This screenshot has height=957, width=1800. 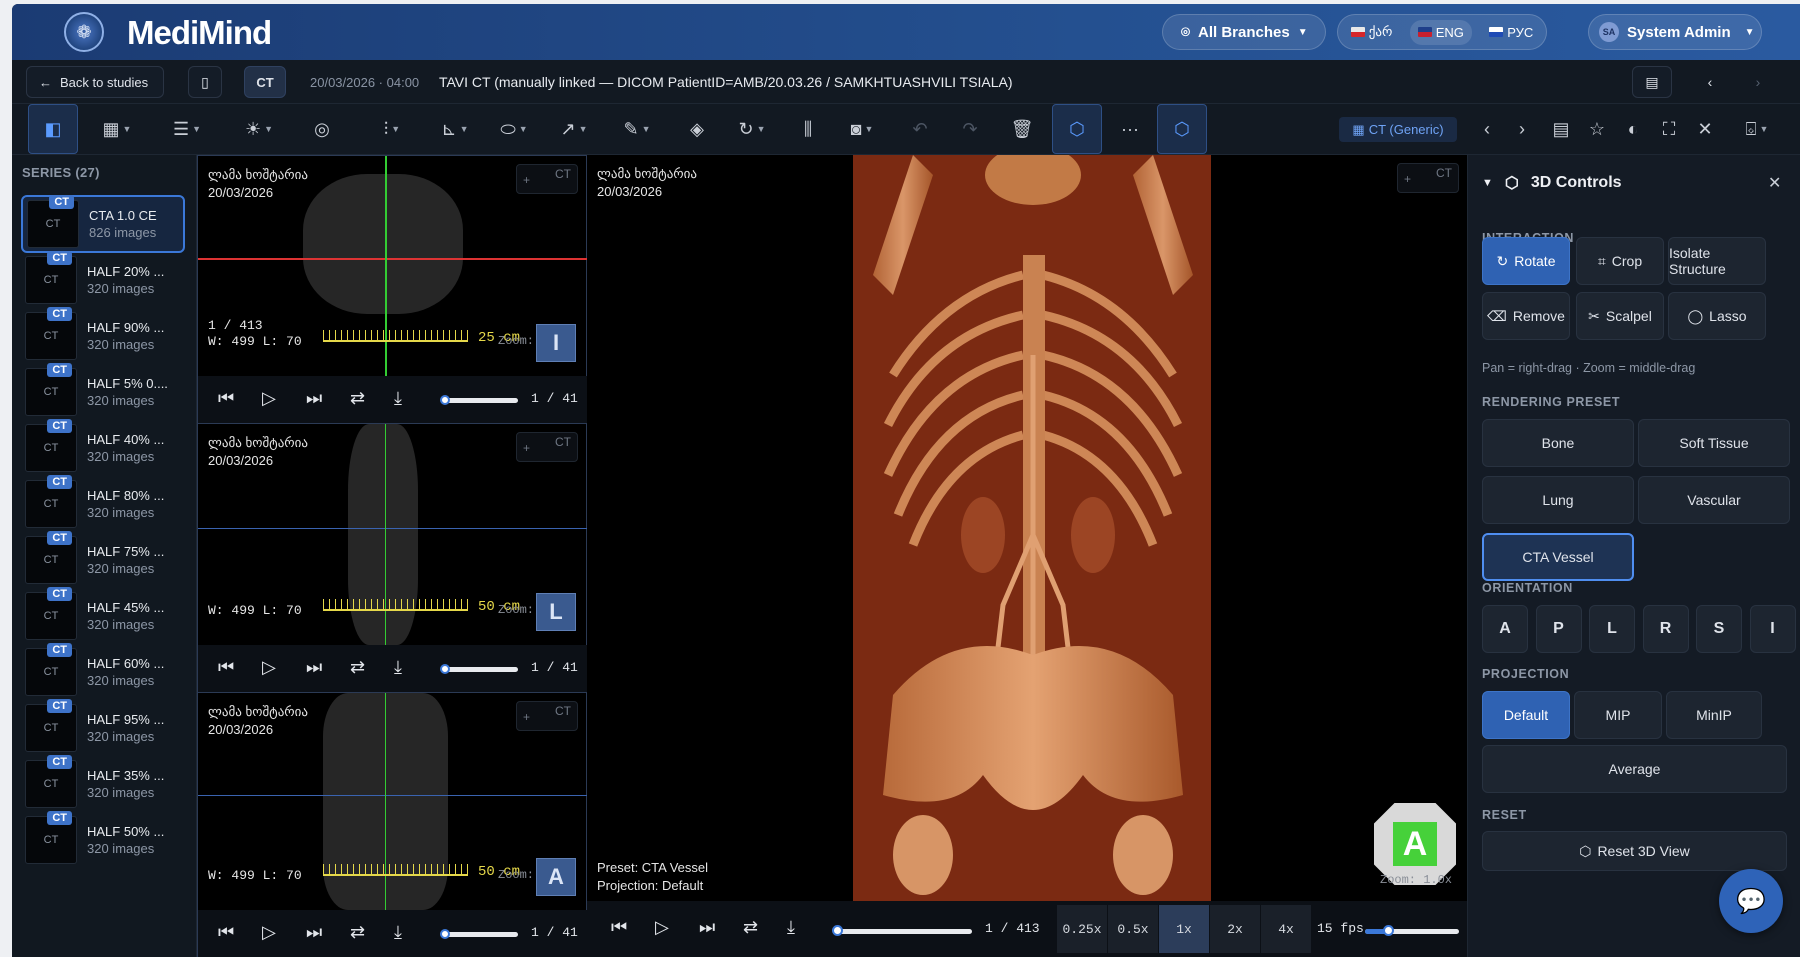 What do you see at coordinates (1652, 82) in the screenshot?
I see `report-button: ▤` at bounding box center [1652, 82].